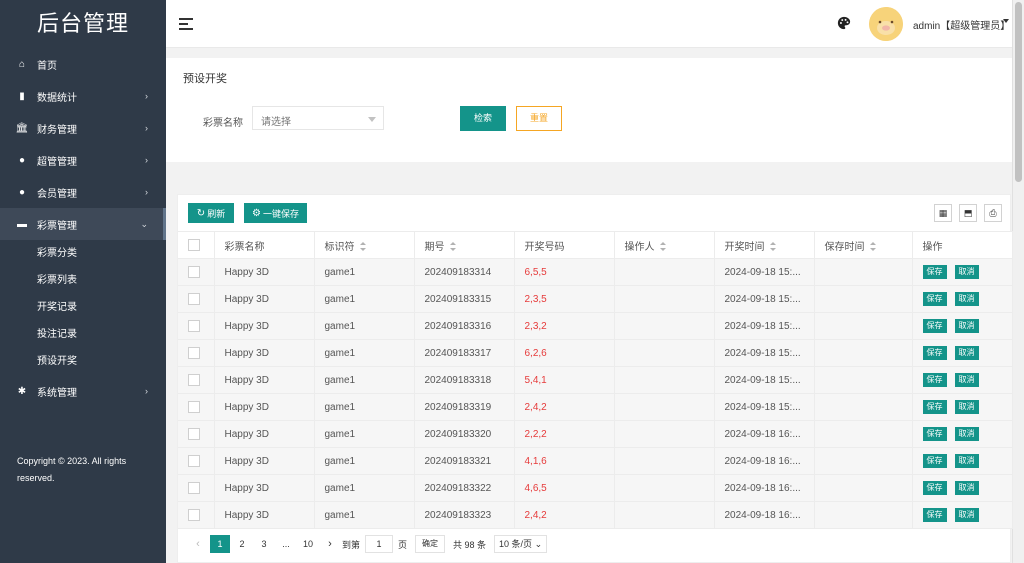 This screenshot has width=1024, height=563. What do you see at coordinates (564, 299) in the screenshot?
I see `cell-draw: 2,3,5` at bounding box center [564, 299].